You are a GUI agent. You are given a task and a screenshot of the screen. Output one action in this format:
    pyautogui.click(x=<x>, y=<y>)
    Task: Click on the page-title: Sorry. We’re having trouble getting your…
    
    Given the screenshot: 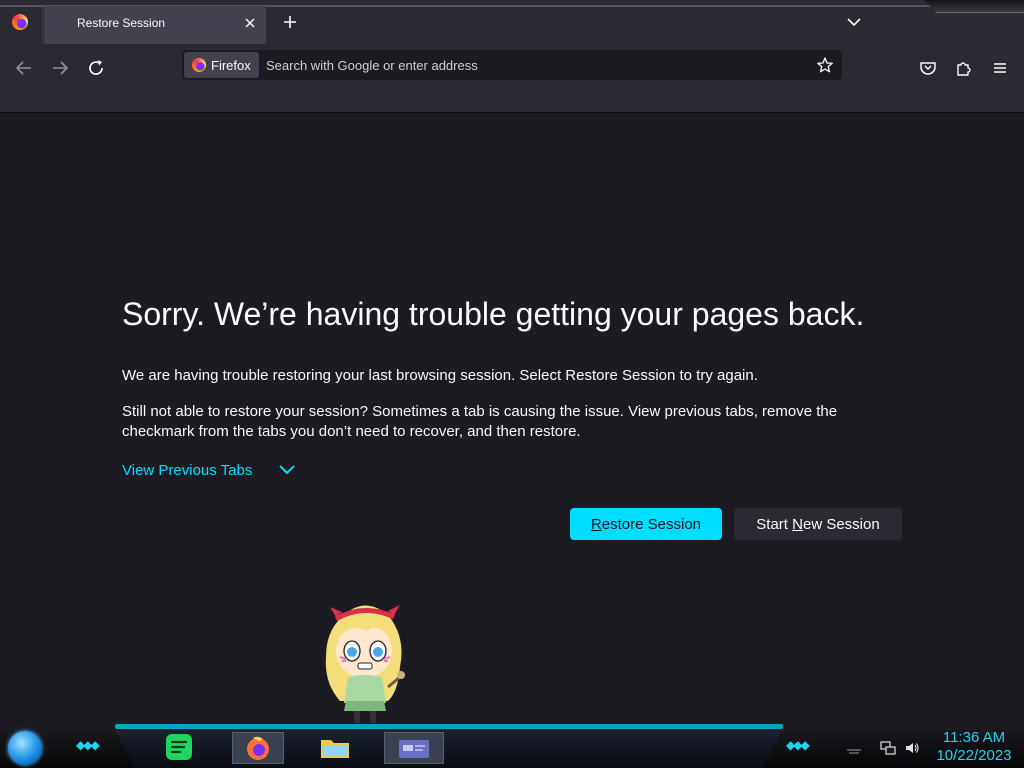 What is the action you would take?
    pyautogui.click(x=493, y=314)
    